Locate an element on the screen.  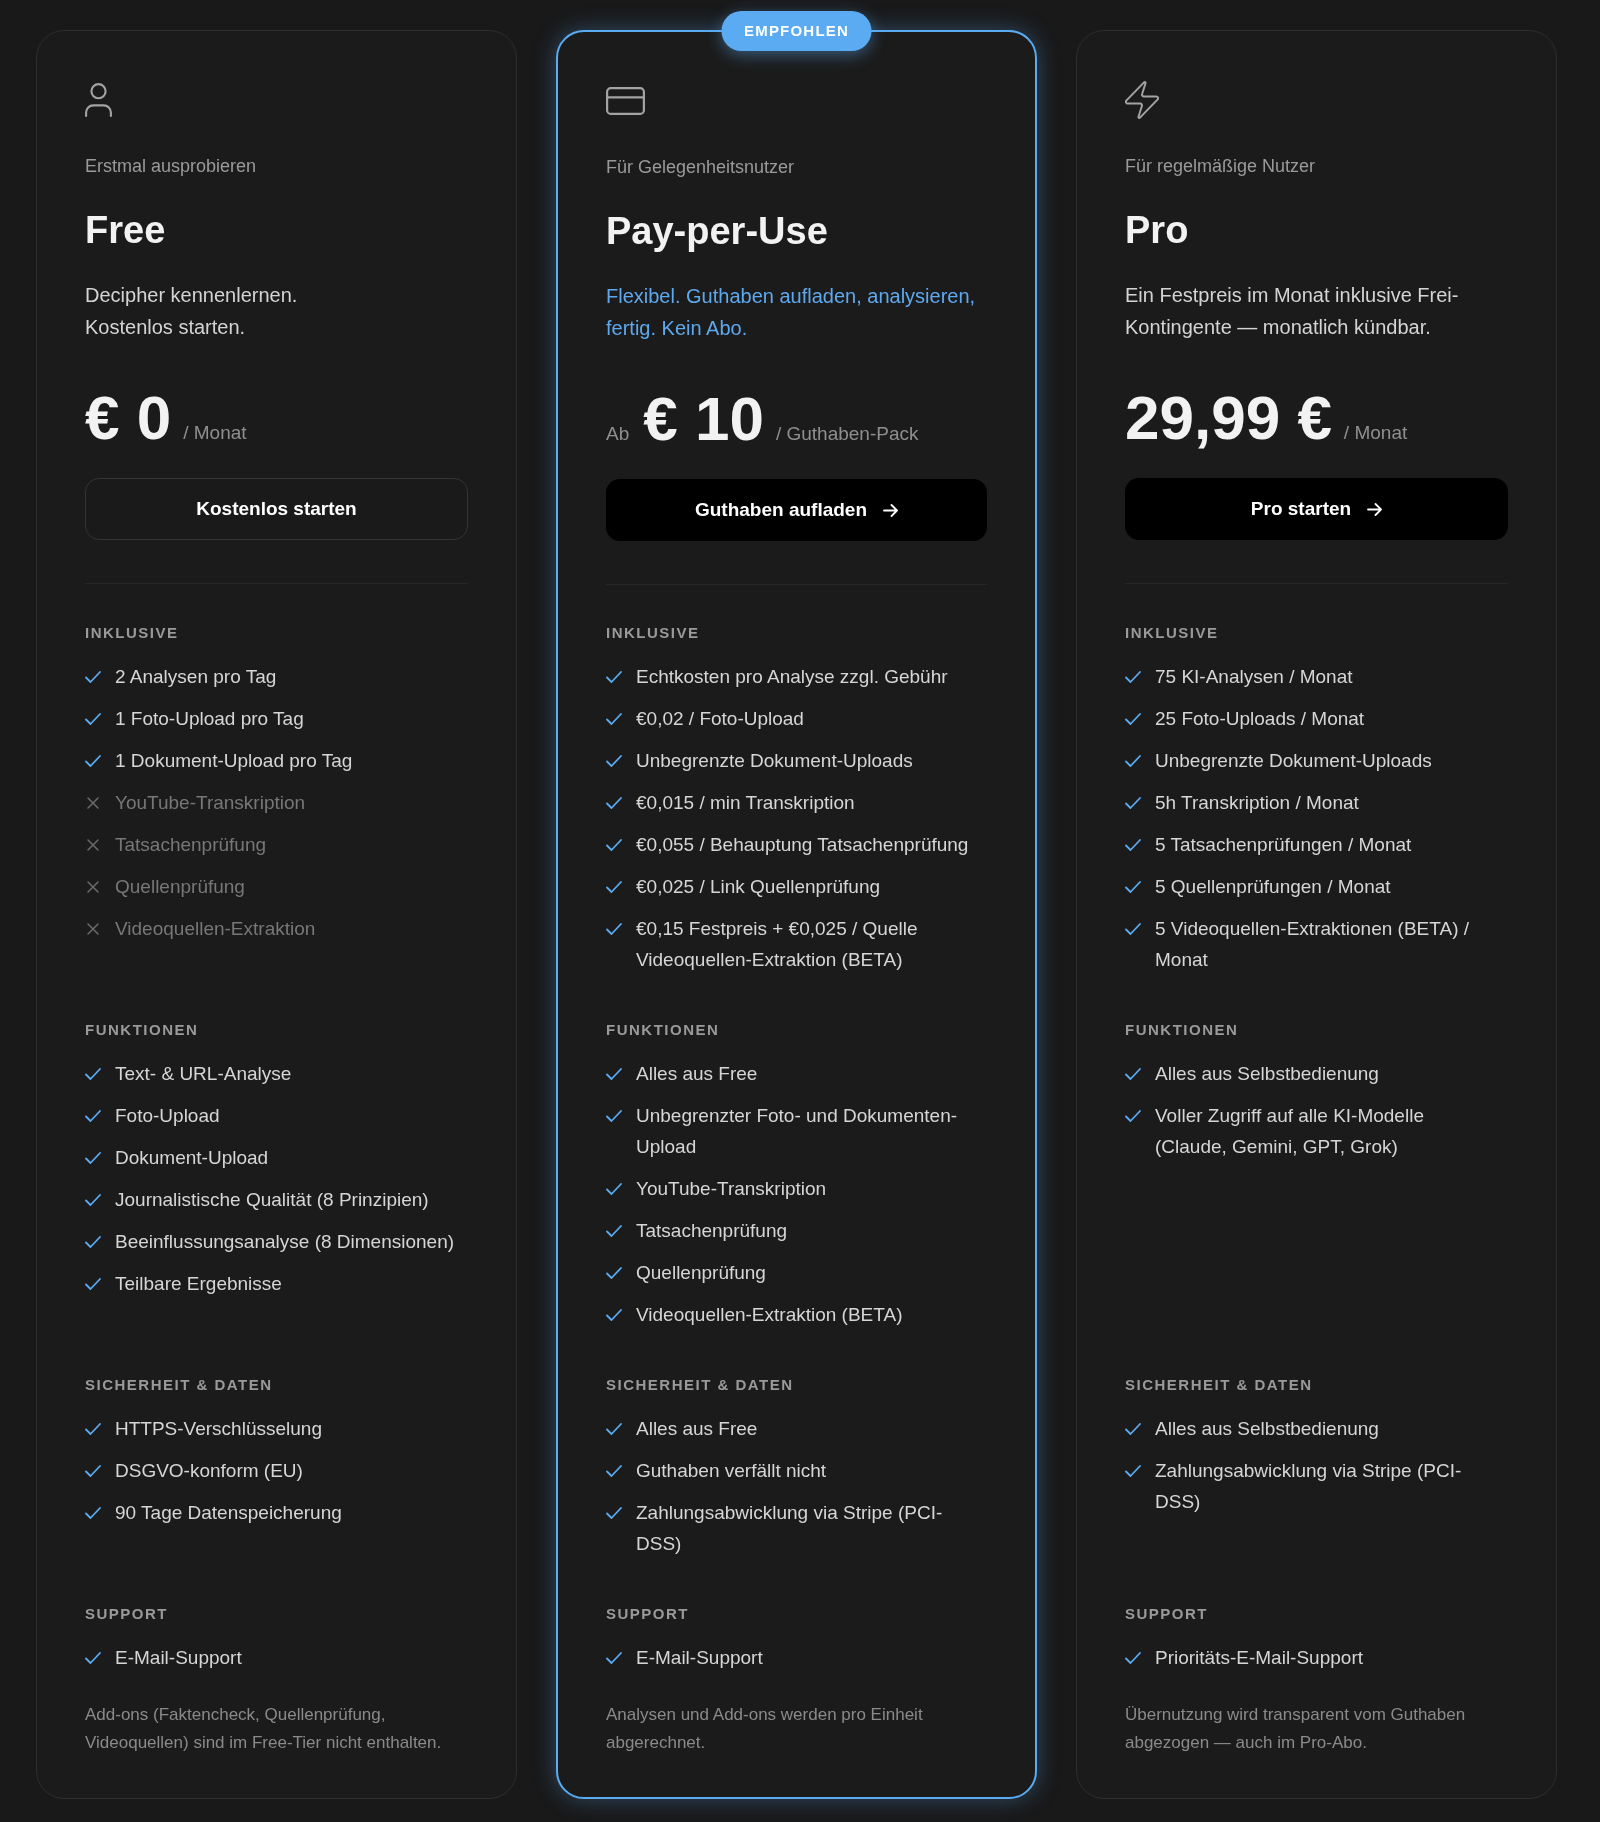
feature-text: 1 Foto-Upload pro Tag is located at coordinates (209, 719).